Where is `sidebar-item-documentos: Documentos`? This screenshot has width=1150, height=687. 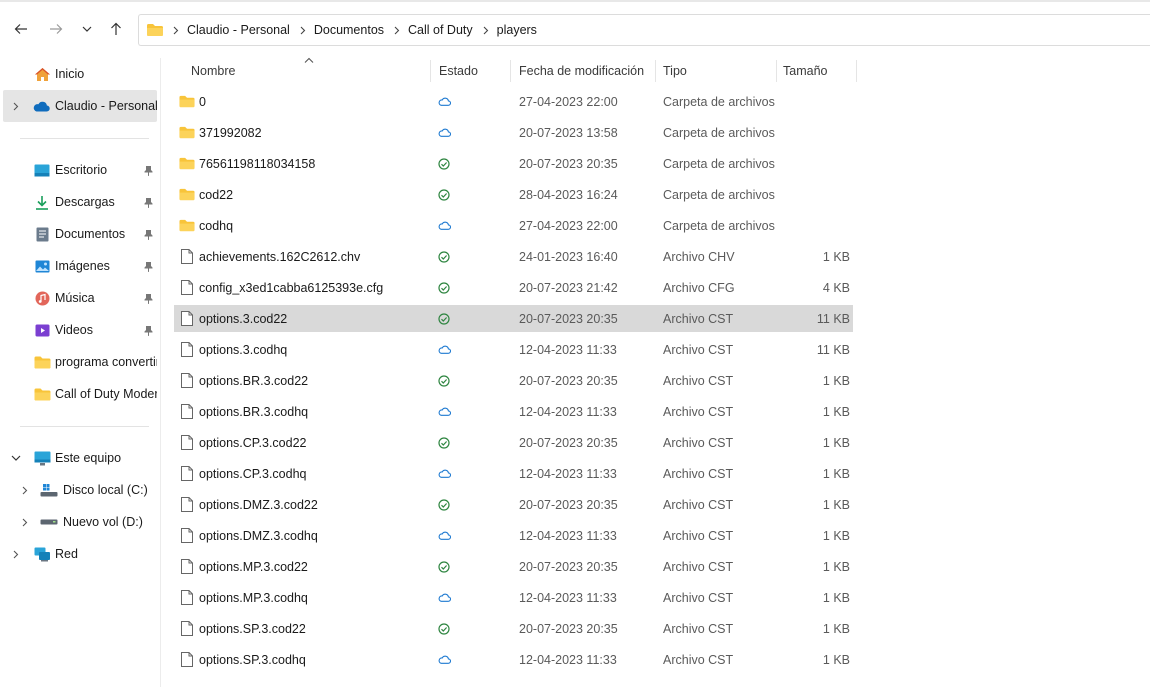 sidebar-item-documentos: Documentos is located at coordinates (78, 234).